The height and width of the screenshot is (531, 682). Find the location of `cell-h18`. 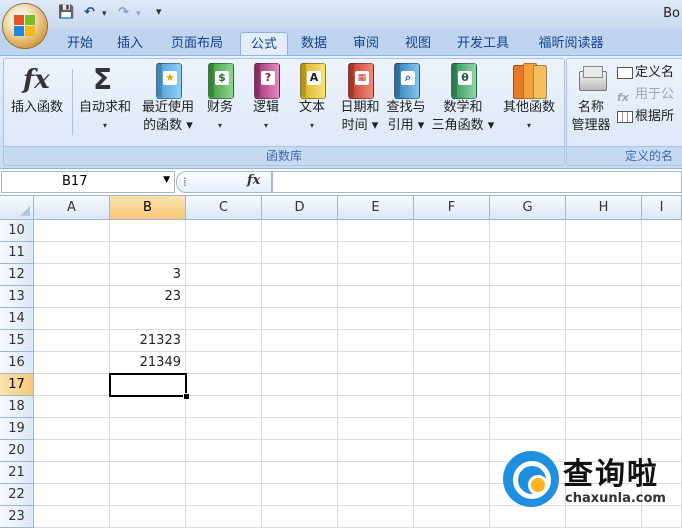

cell-h18 is located at coordinates (604, 407).